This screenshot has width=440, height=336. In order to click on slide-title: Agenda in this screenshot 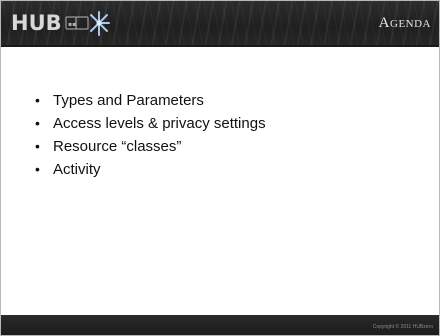, I will do `click(404, 23)`.